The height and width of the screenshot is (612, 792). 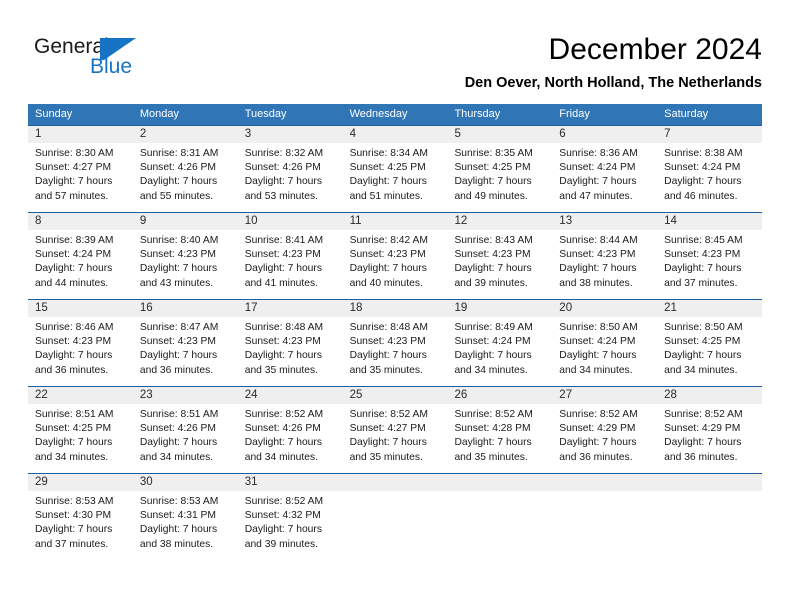 What do you see at coordinates (80, 482) in the screenshot?
I see `day-number: 29` at bounding box center [80, 482].